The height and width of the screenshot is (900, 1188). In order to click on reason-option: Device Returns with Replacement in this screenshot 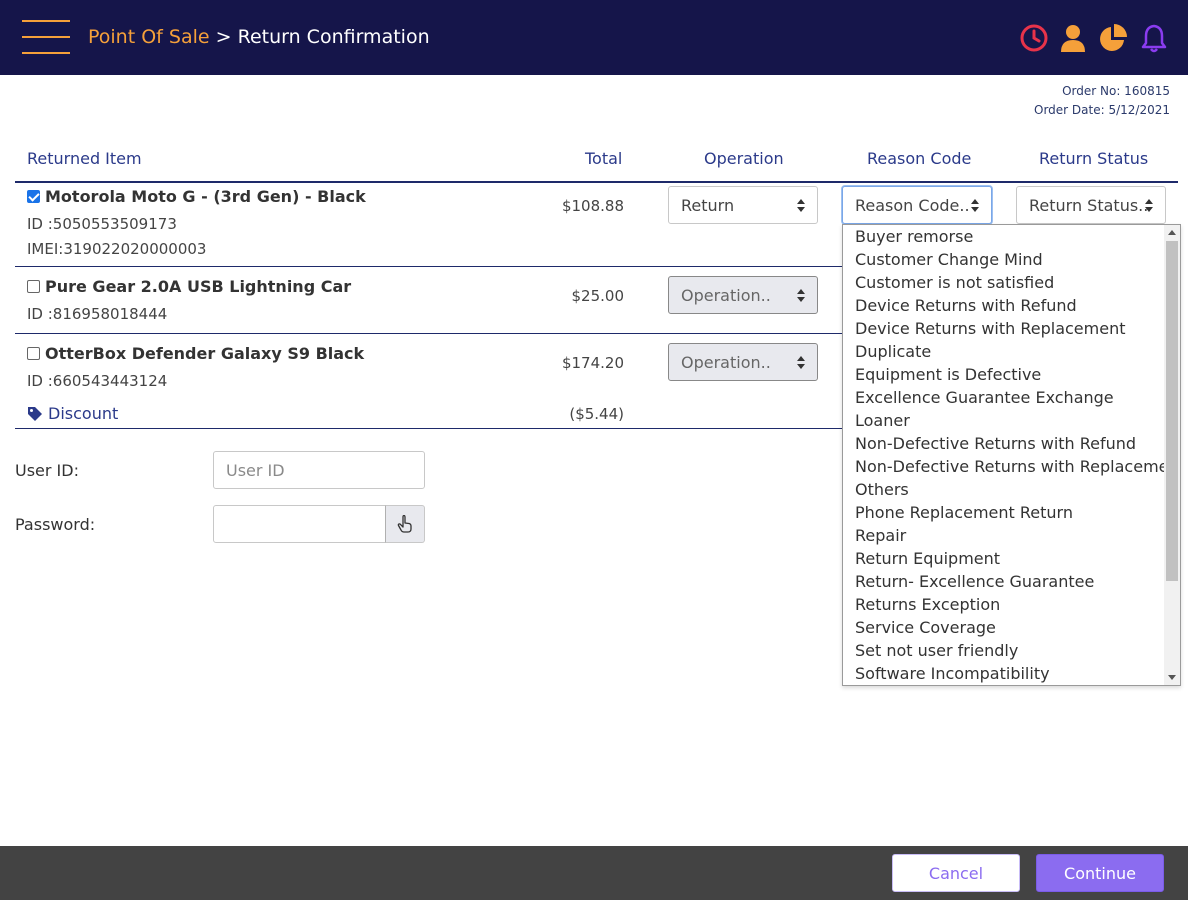, I will do `click(990, 328)`.